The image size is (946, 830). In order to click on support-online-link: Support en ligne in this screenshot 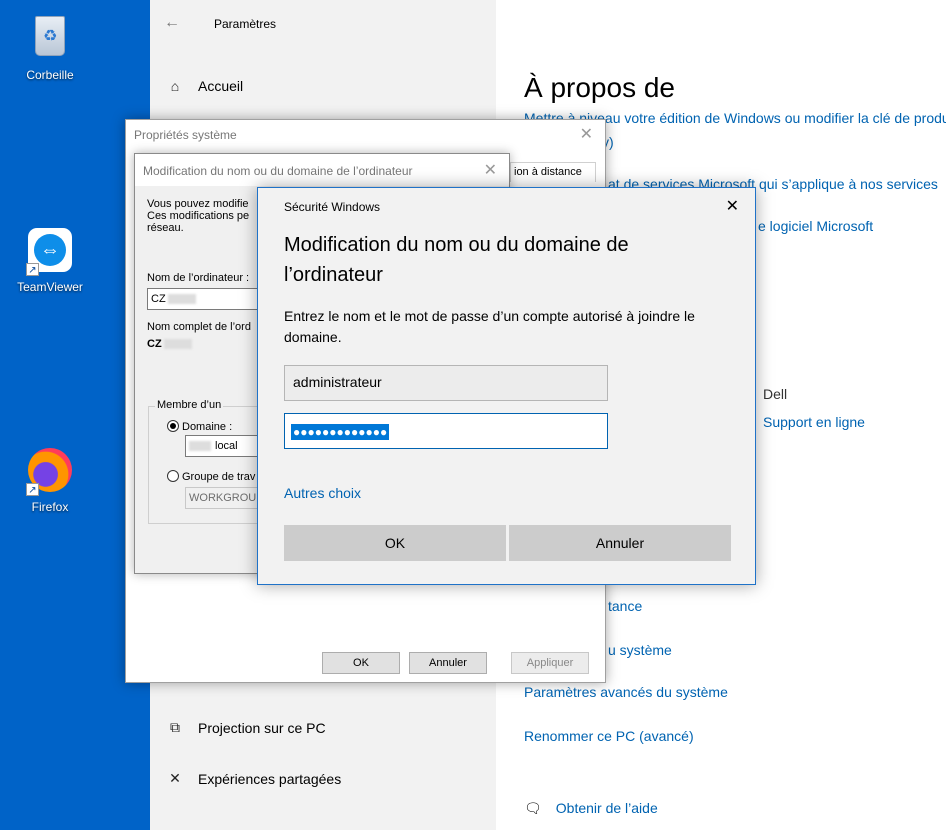, I will do `click(814, 422)`.